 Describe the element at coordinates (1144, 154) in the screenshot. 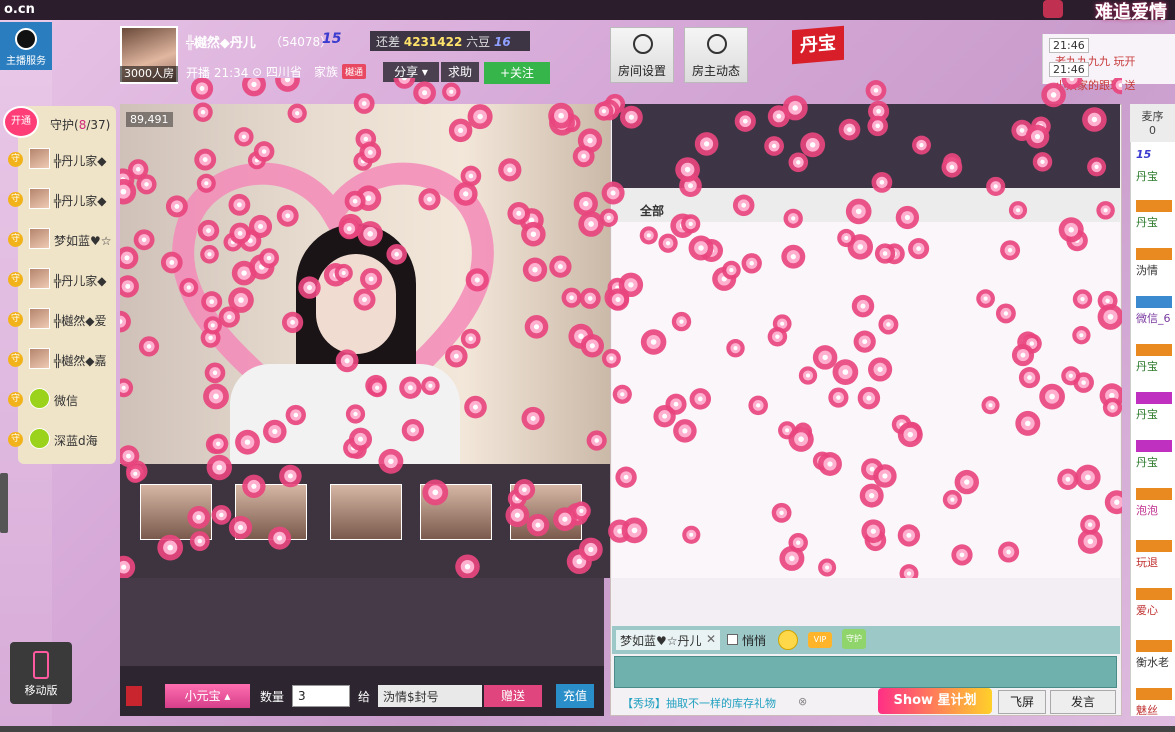

I see `list-item-text: 15` at that location.